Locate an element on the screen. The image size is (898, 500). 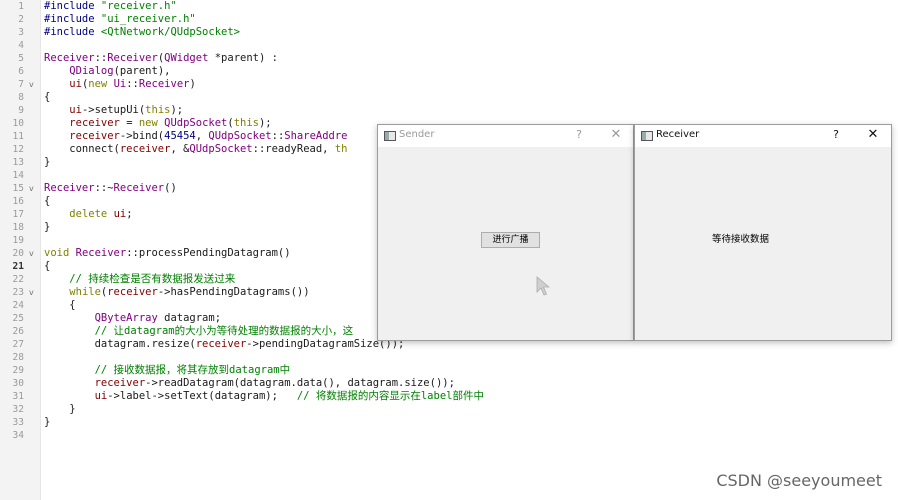
code-line: 4 is located at coordinates (449, 45).